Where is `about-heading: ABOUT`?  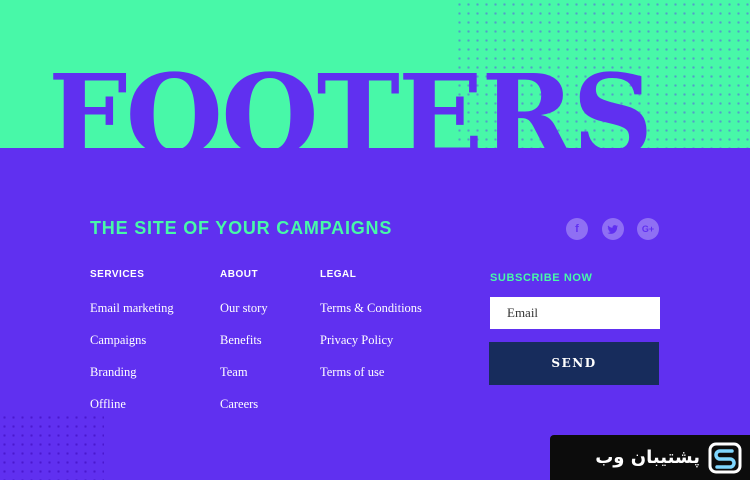
about-heading: ABOUT is located at coordinates (239, 274).